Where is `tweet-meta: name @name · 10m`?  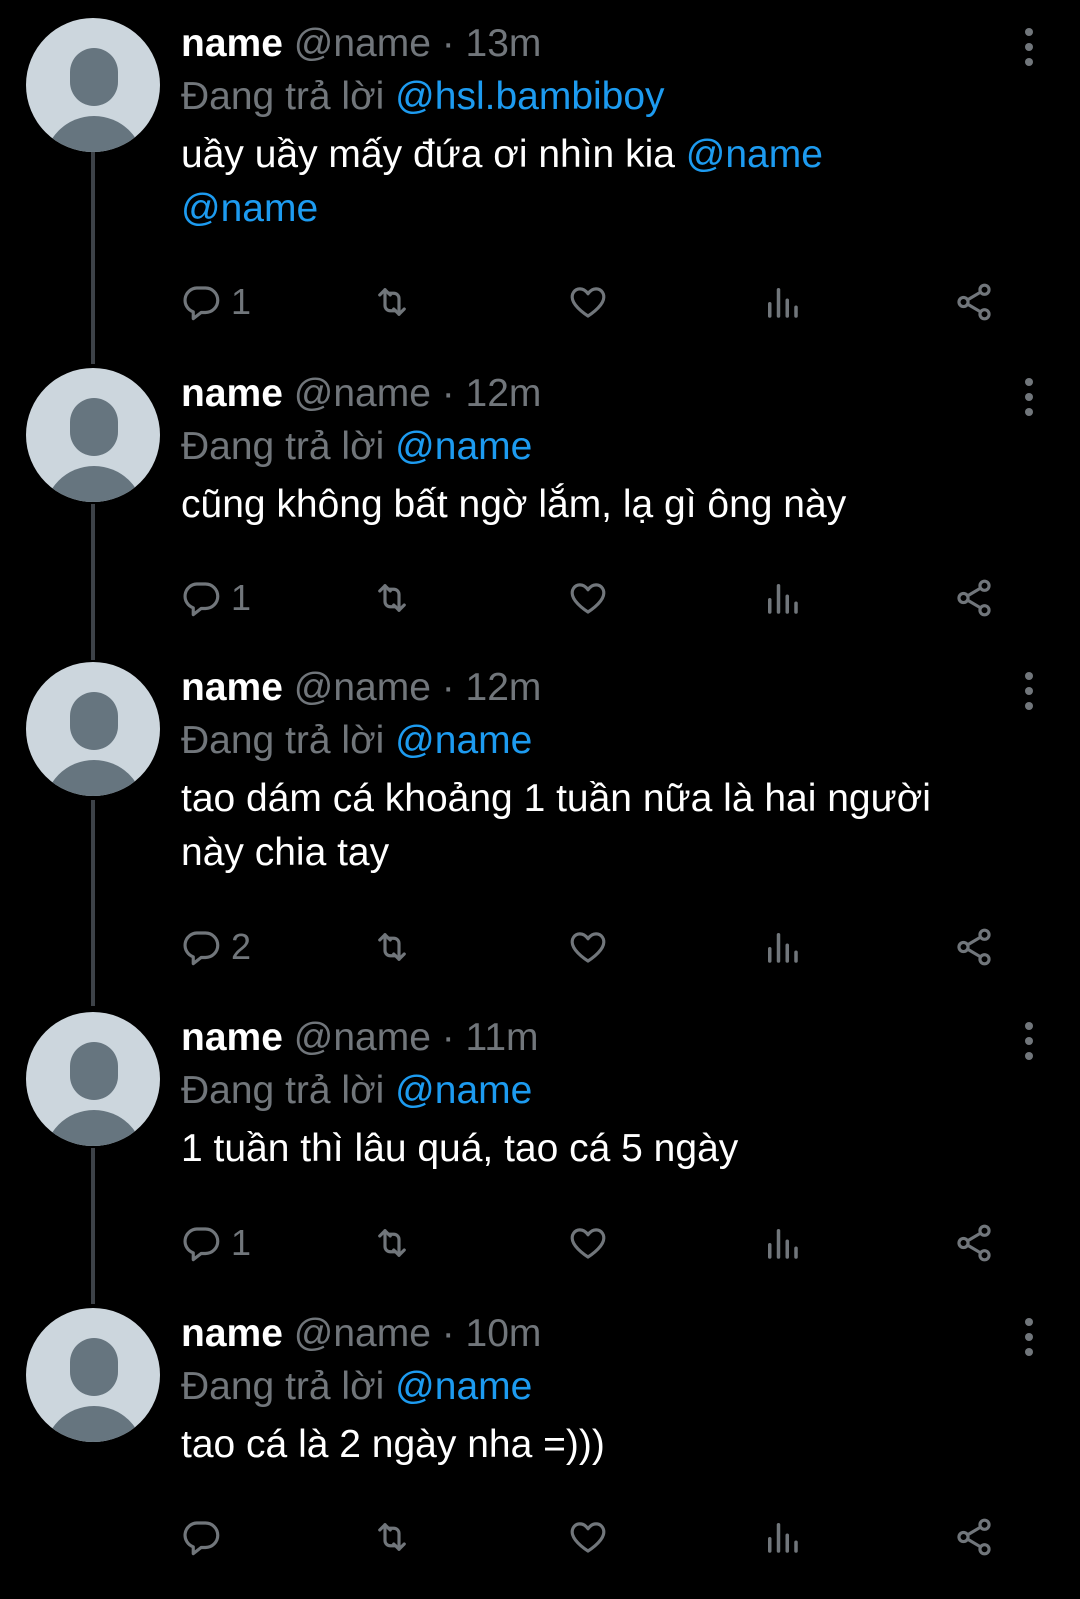
tweet-meta: name @name · 10m is located at coordinates (595, 1334).